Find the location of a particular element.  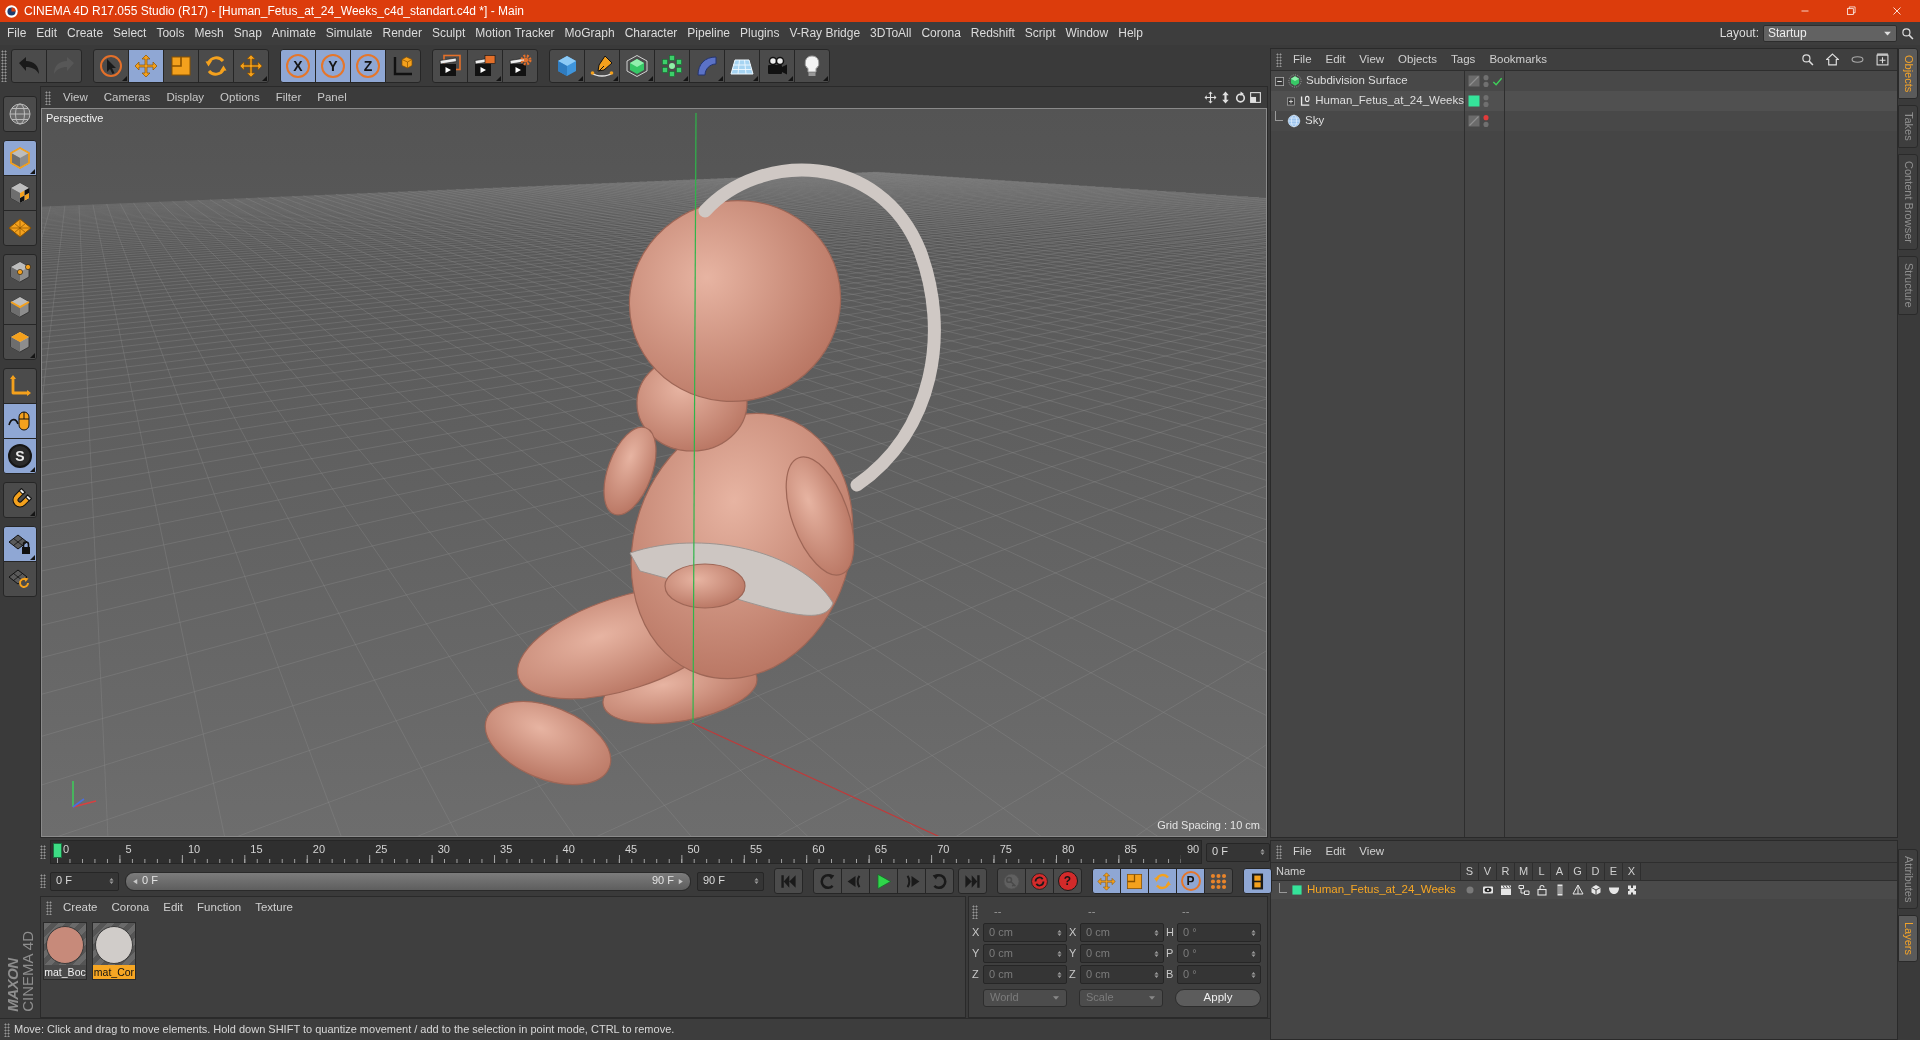

autokey-button is located at coordinates (1039, 881).